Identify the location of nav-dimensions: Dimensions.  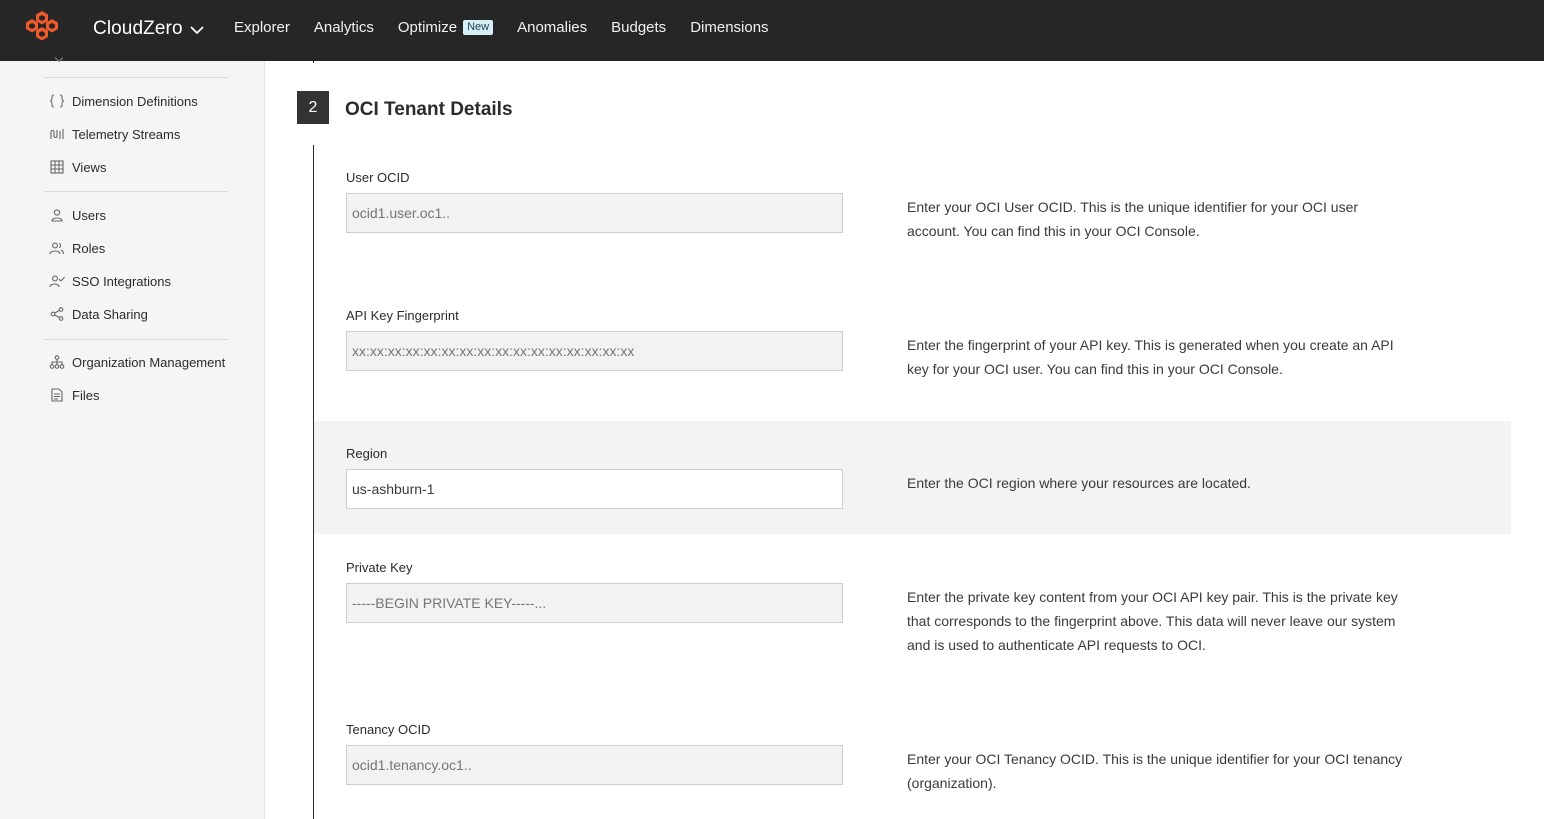
(729, 27).